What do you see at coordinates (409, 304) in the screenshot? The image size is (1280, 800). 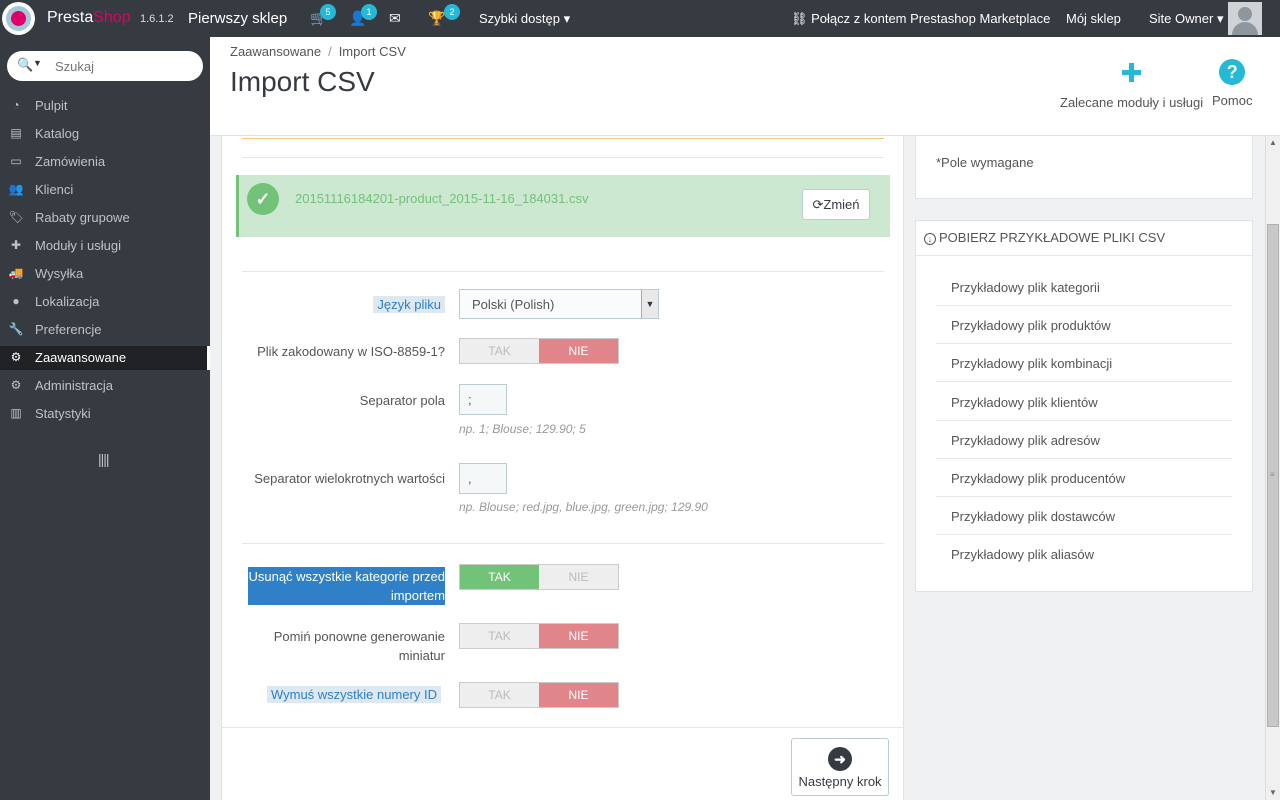 I see `file-language-label: Język pliku` at bounding box center [409, 304].